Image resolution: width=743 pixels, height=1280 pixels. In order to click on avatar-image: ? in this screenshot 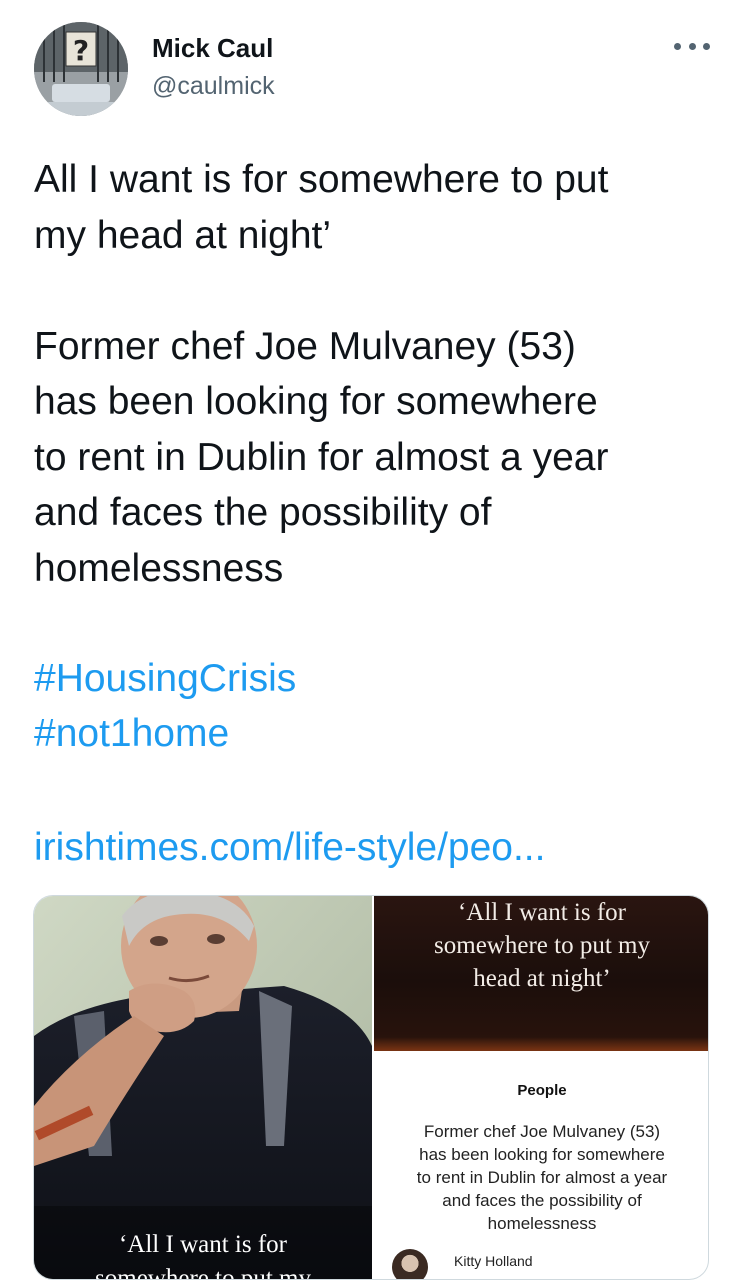, I will do `click(81, 69)`.